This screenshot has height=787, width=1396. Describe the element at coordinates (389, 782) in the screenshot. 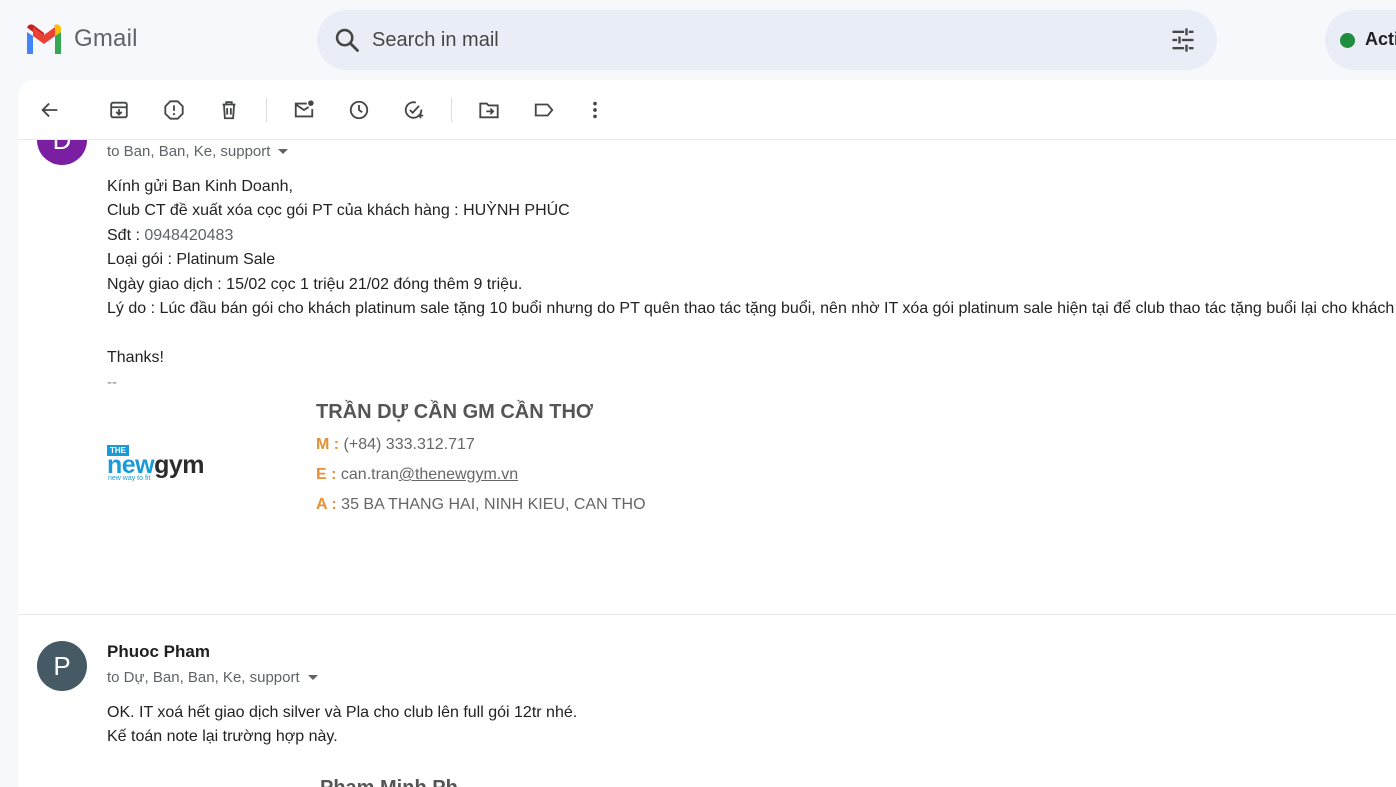

I see `signature-name: Pham Minh Ph` at that location.